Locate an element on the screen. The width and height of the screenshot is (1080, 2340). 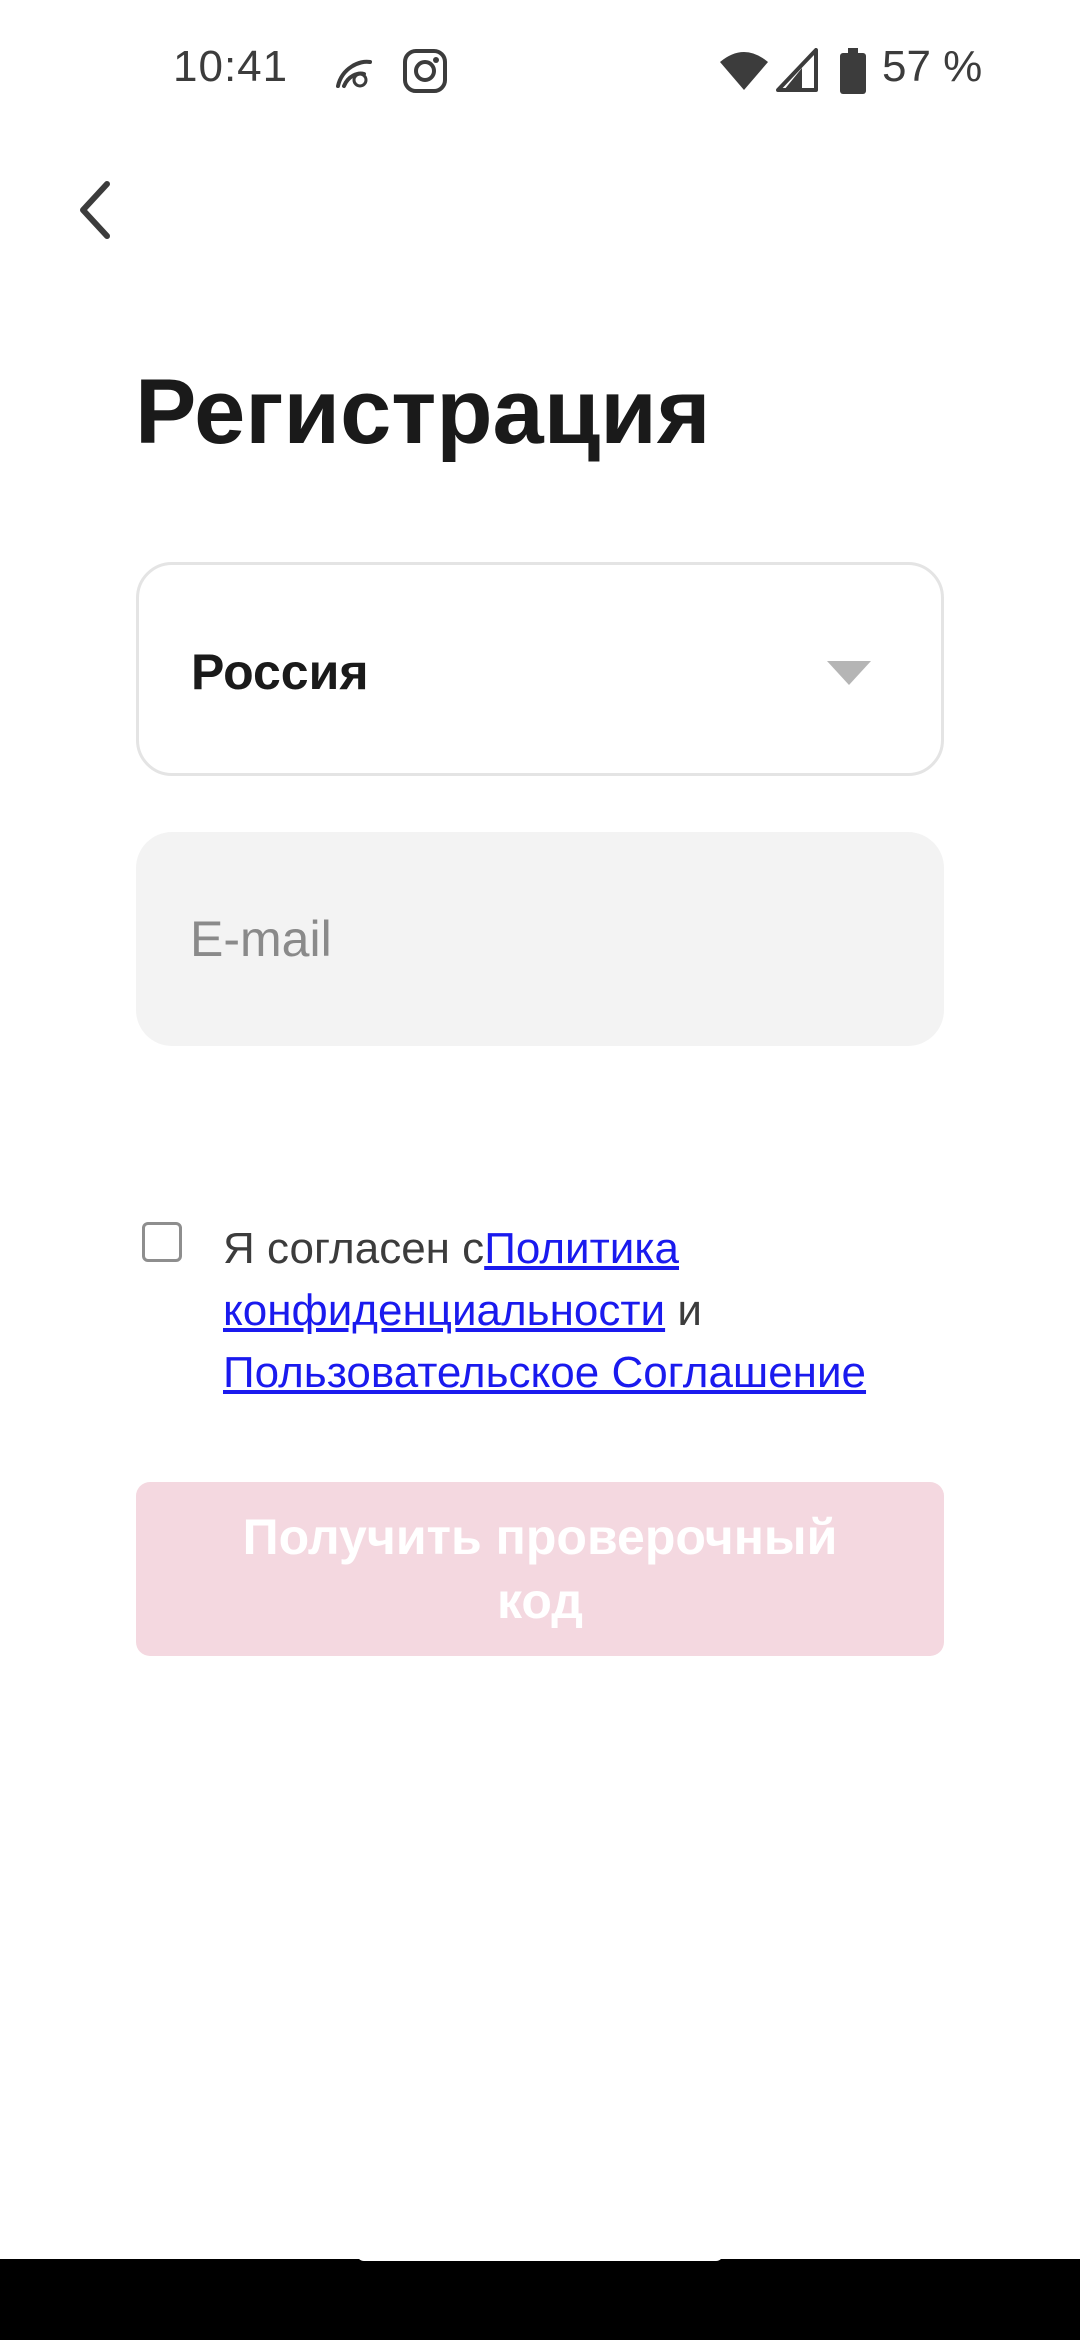
battery-icon is located at coordinates (853, 71).